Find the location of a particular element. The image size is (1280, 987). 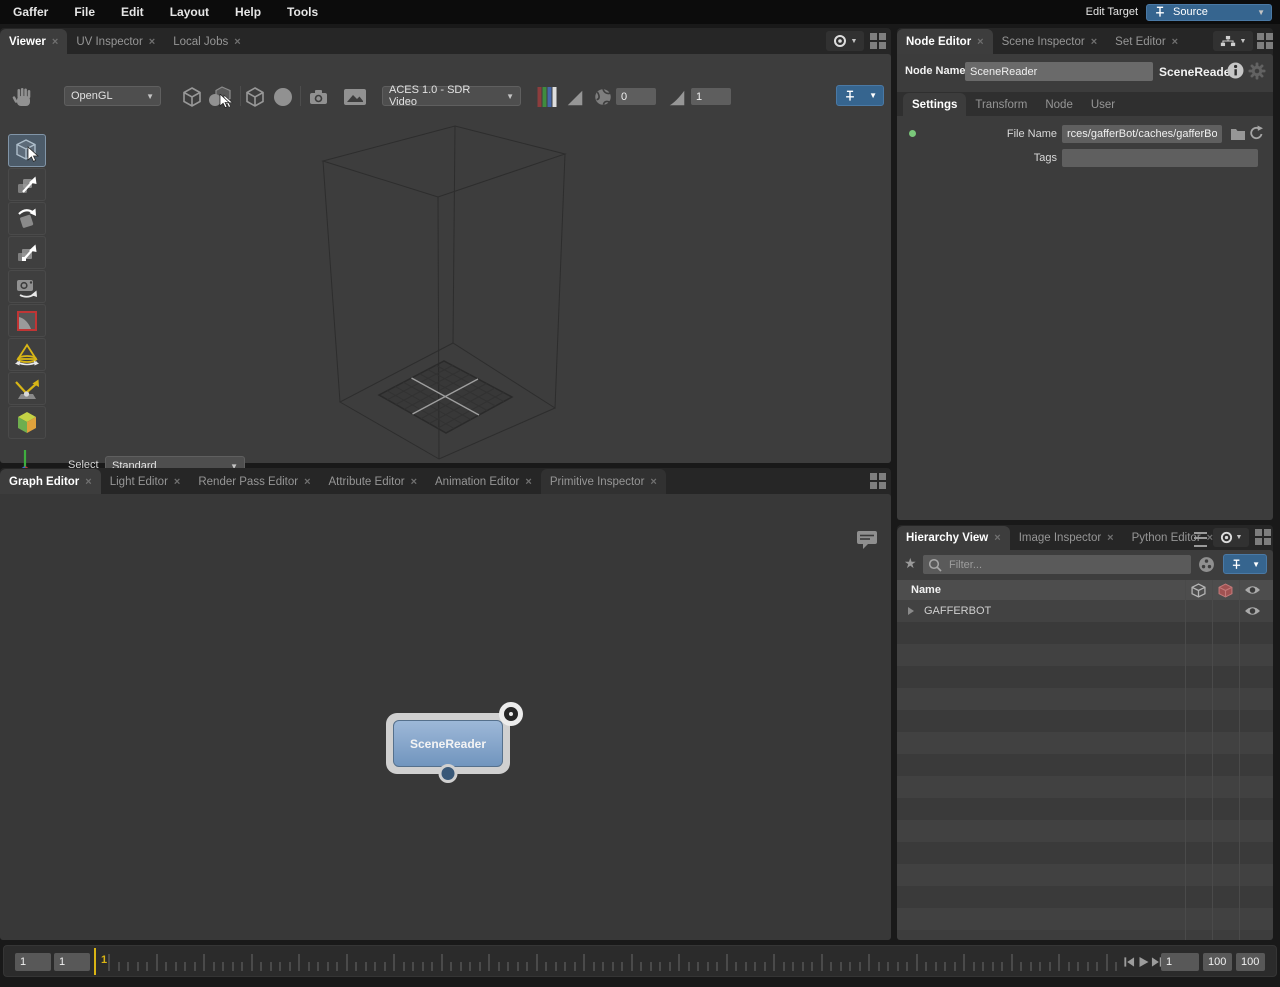

tab-light-editor: Light Editor × is located at coordinates (145, 481).